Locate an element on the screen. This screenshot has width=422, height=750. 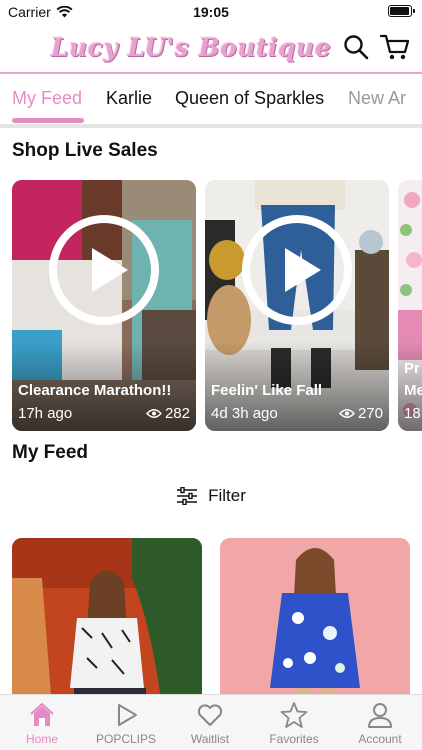
home-icon is located at coordinates (42, 714).